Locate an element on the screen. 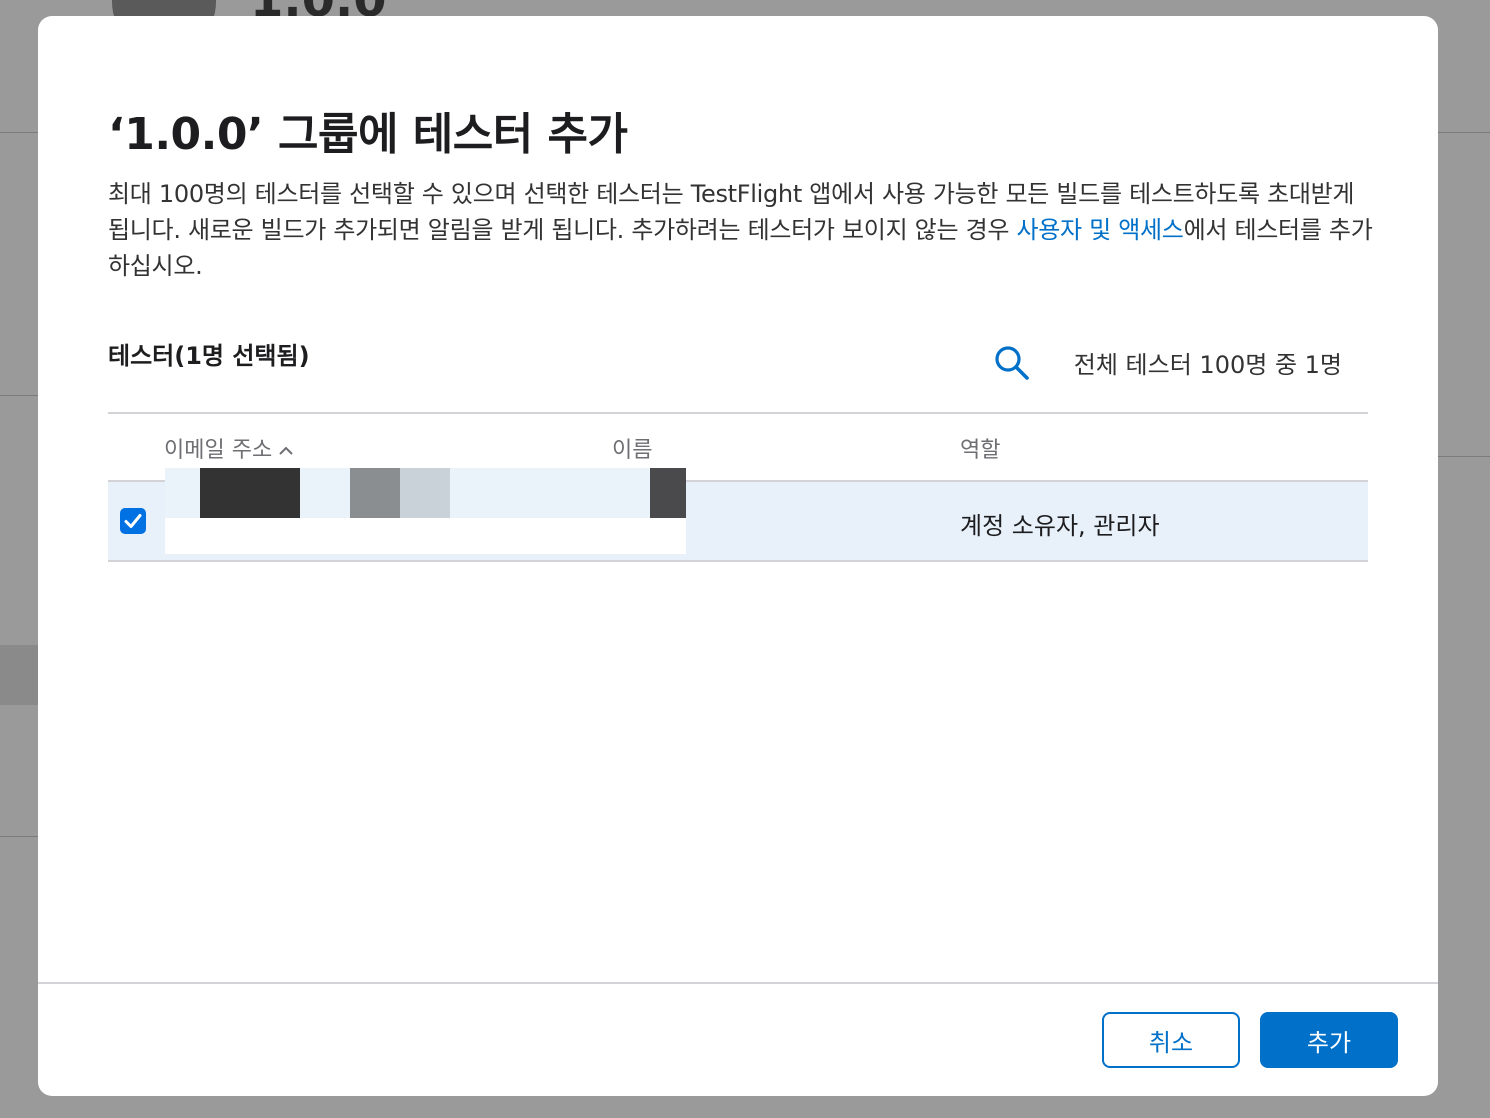 The image size is (1490, 1118). column-header-name: 이름 is located at coordinates (632, 448).